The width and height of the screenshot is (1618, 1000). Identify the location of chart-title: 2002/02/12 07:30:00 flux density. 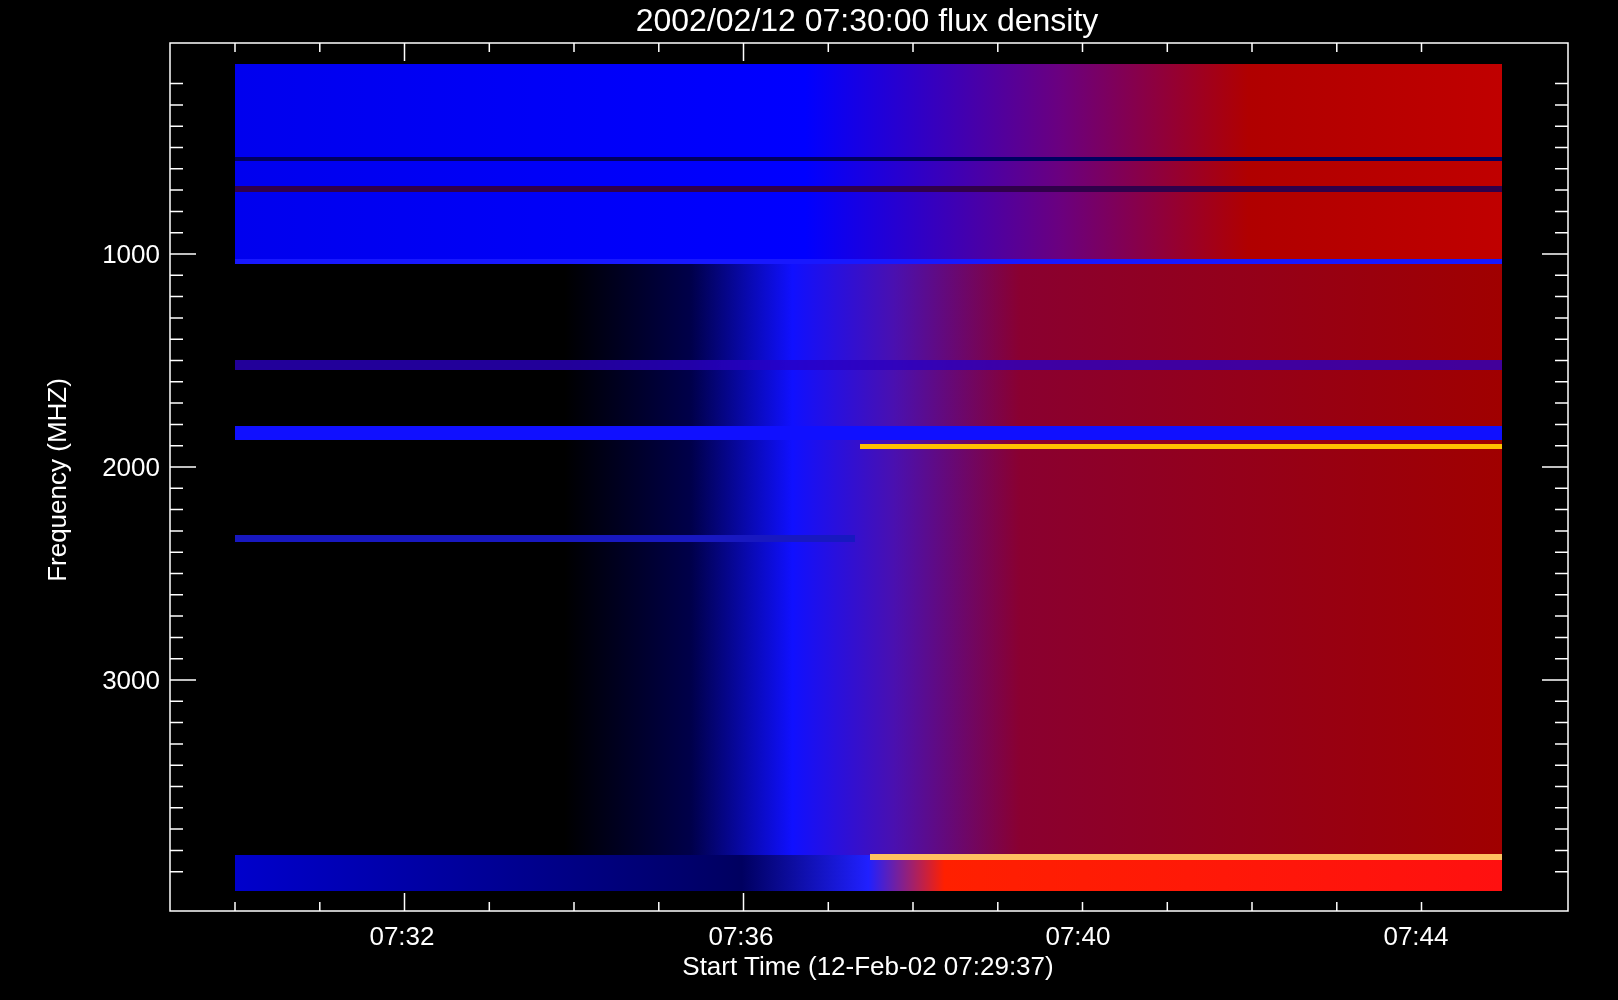
(867, 20).